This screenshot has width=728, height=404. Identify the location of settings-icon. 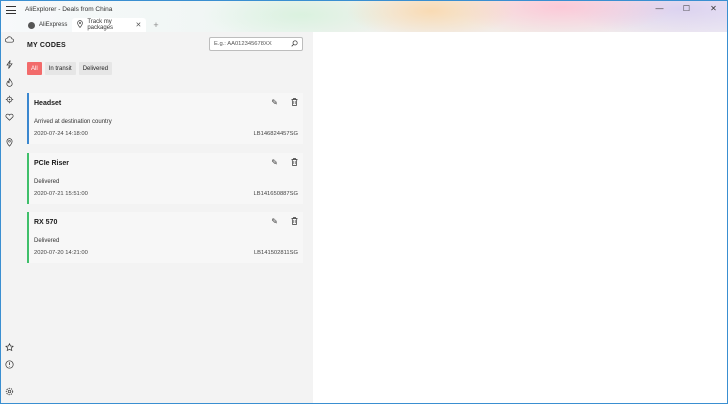
(9, 391).